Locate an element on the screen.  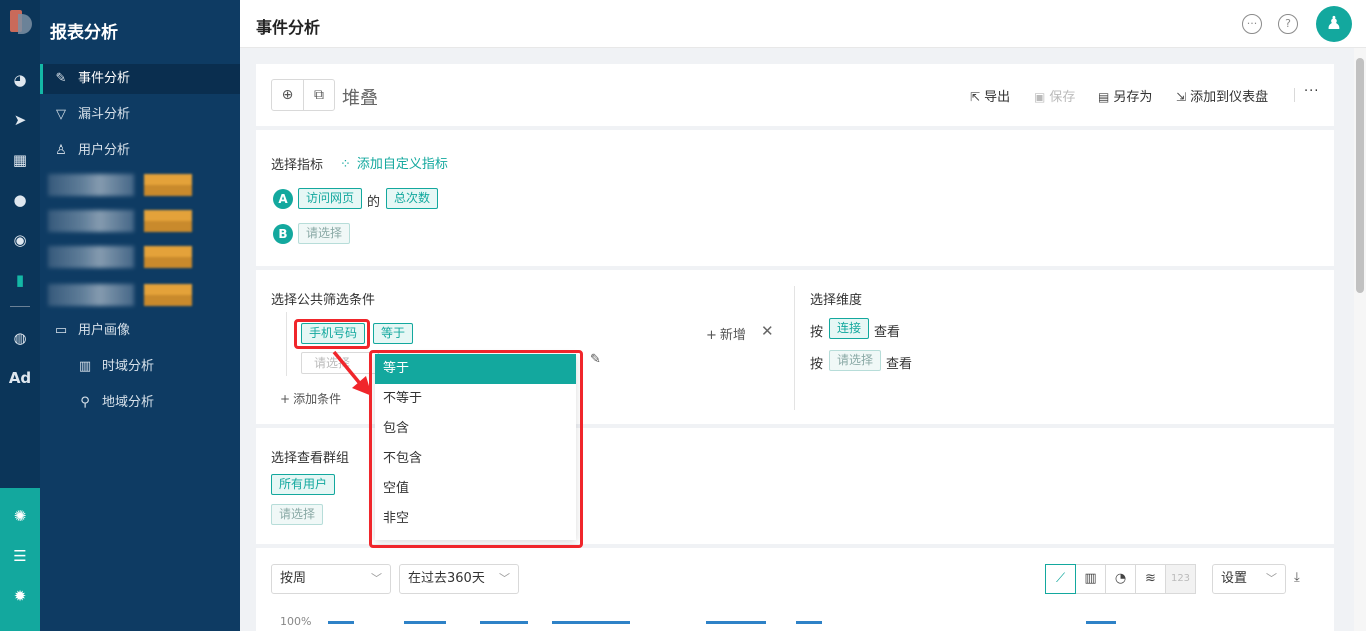
save-button: ▣ 保存 is located at coordinates (1054, 95).